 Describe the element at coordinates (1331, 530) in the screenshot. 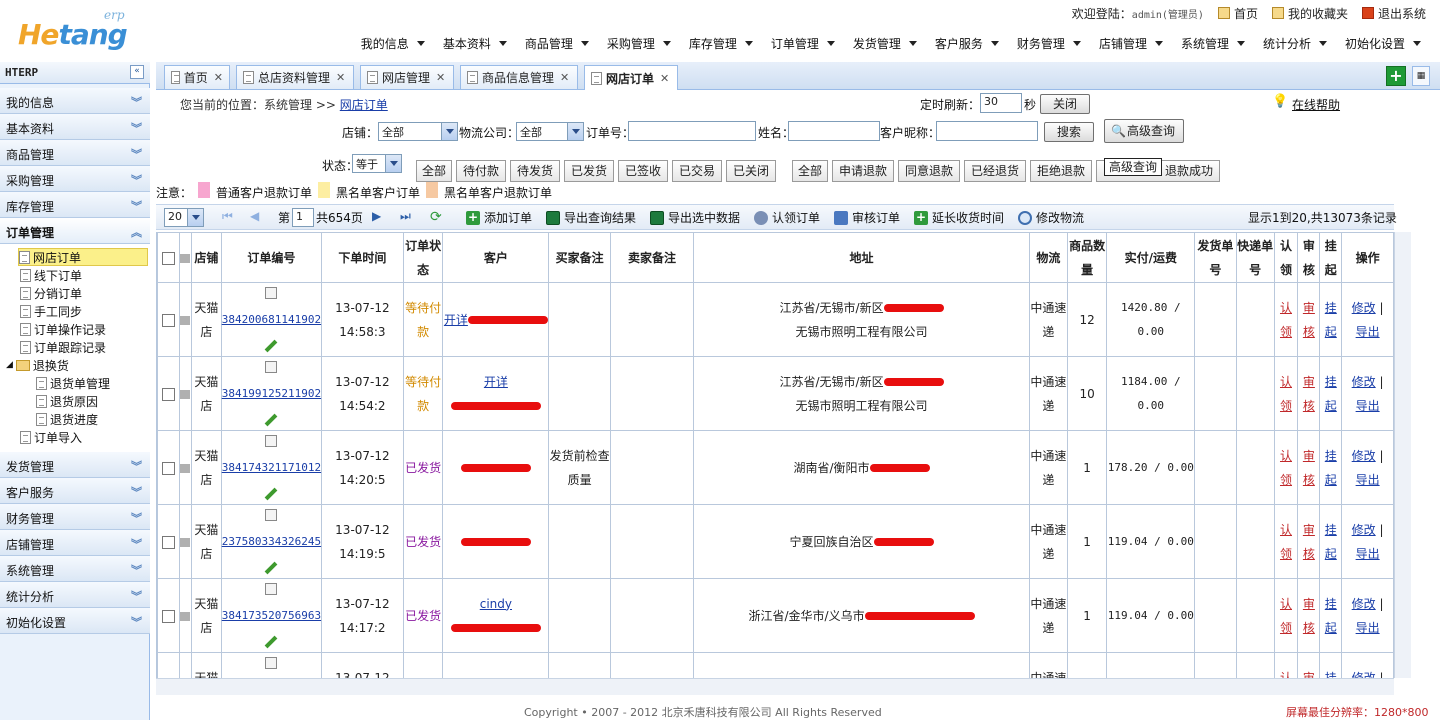

I see `hang-link: 挂` at that location.